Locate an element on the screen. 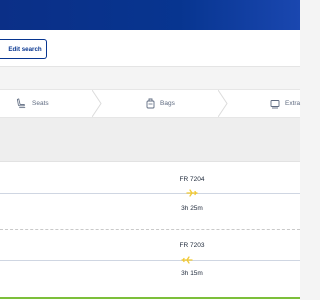  edit-search-label: Edit search is located at coordinates (25, 49).